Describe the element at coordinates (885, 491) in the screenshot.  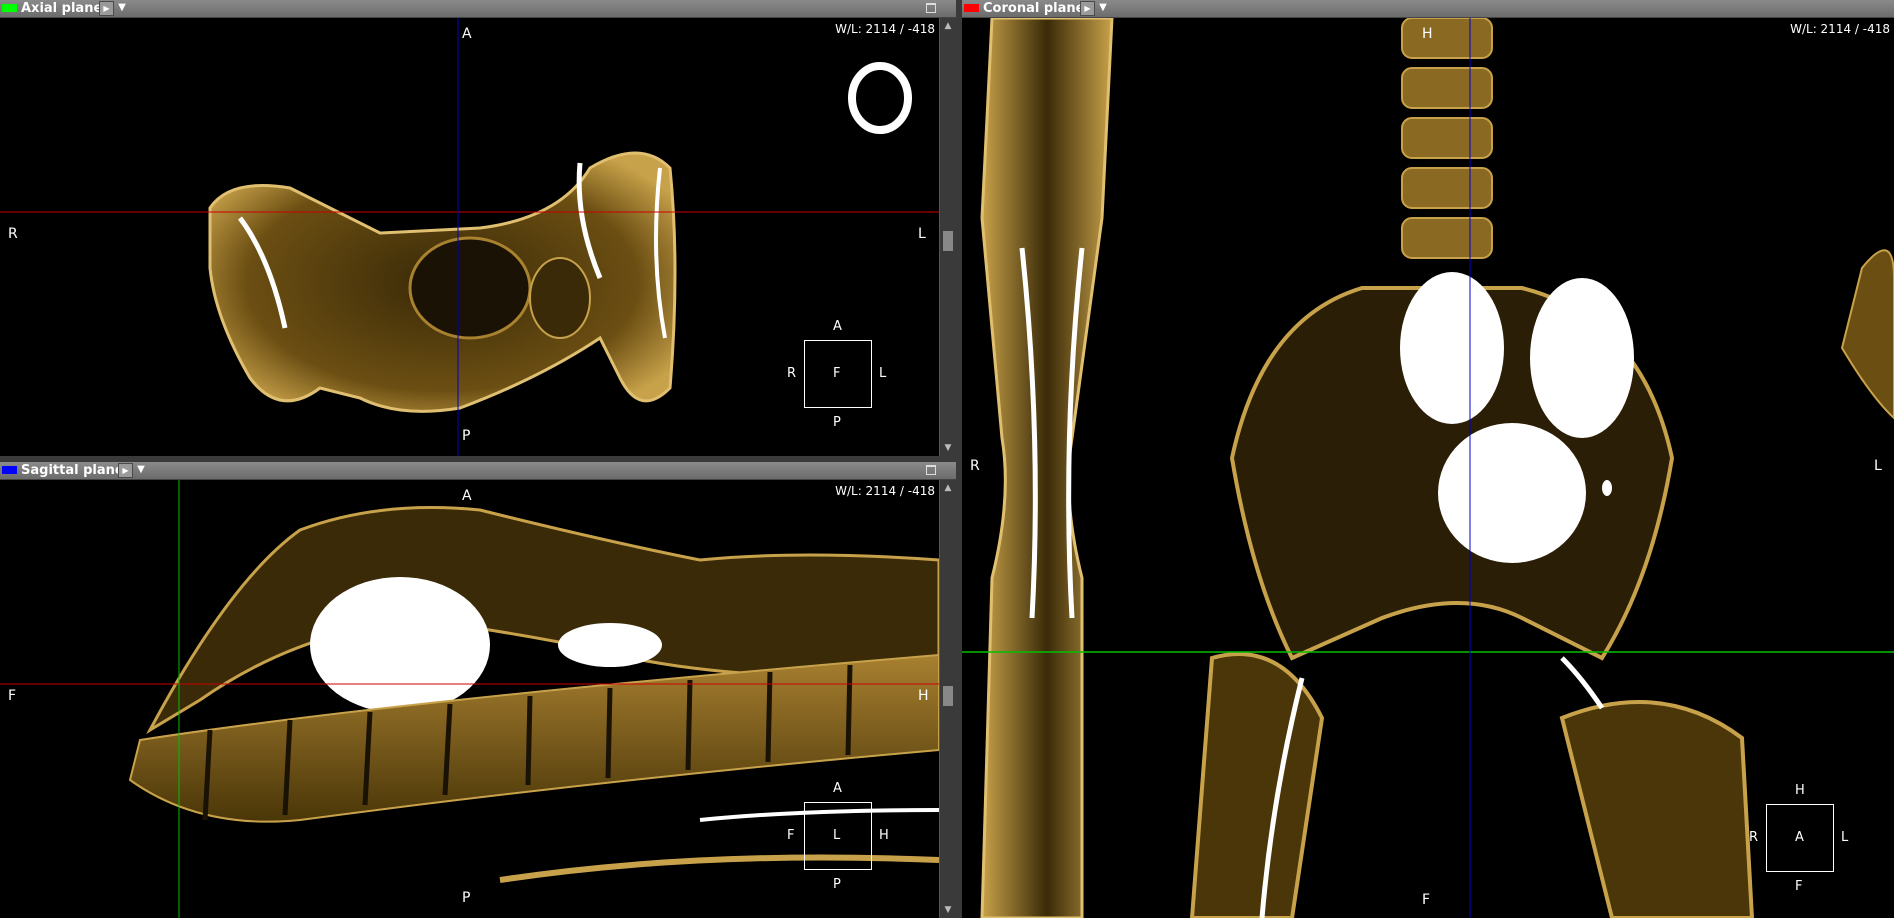
I see `sagittal-window-level: W/L: 2114 / -418` at that location.